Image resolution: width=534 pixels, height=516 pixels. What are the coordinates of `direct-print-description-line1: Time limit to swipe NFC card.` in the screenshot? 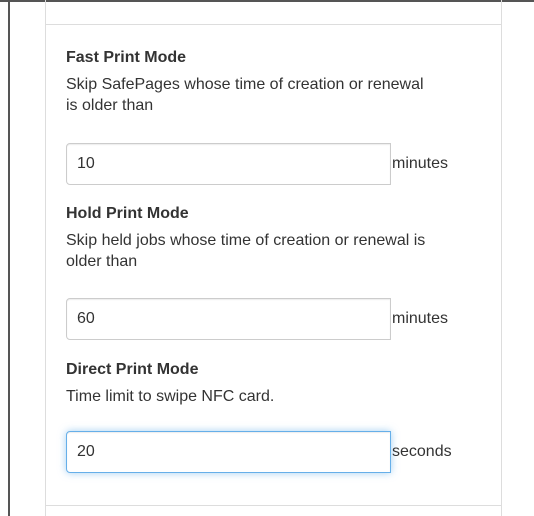 It's located at (170, 396).